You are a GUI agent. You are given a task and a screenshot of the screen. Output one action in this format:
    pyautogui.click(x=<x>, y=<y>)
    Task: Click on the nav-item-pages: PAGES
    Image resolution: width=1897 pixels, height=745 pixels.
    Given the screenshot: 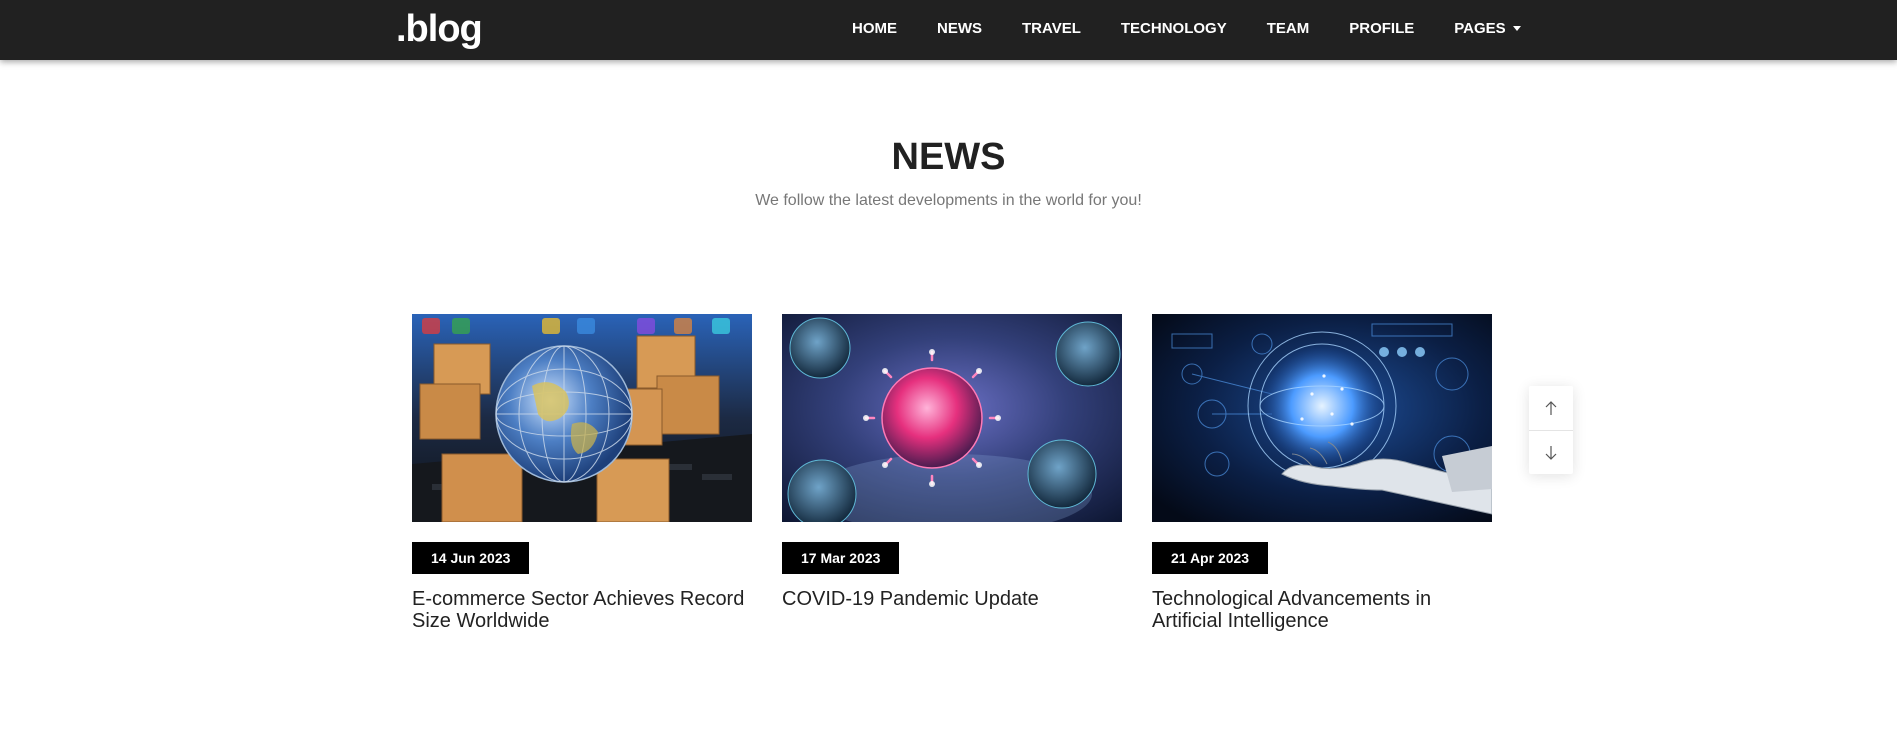 What is the action you would take?
    pyautogui.click(x=1487, y=28)
    